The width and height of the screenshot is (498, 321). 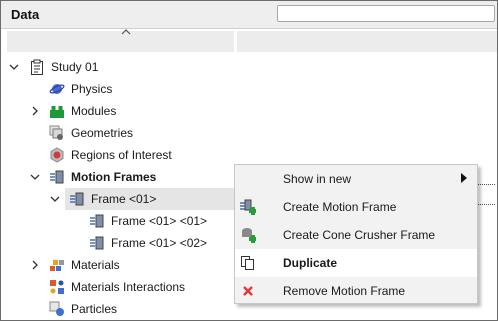 I want to click on panel-title: Data, so click(x=25, y=14).